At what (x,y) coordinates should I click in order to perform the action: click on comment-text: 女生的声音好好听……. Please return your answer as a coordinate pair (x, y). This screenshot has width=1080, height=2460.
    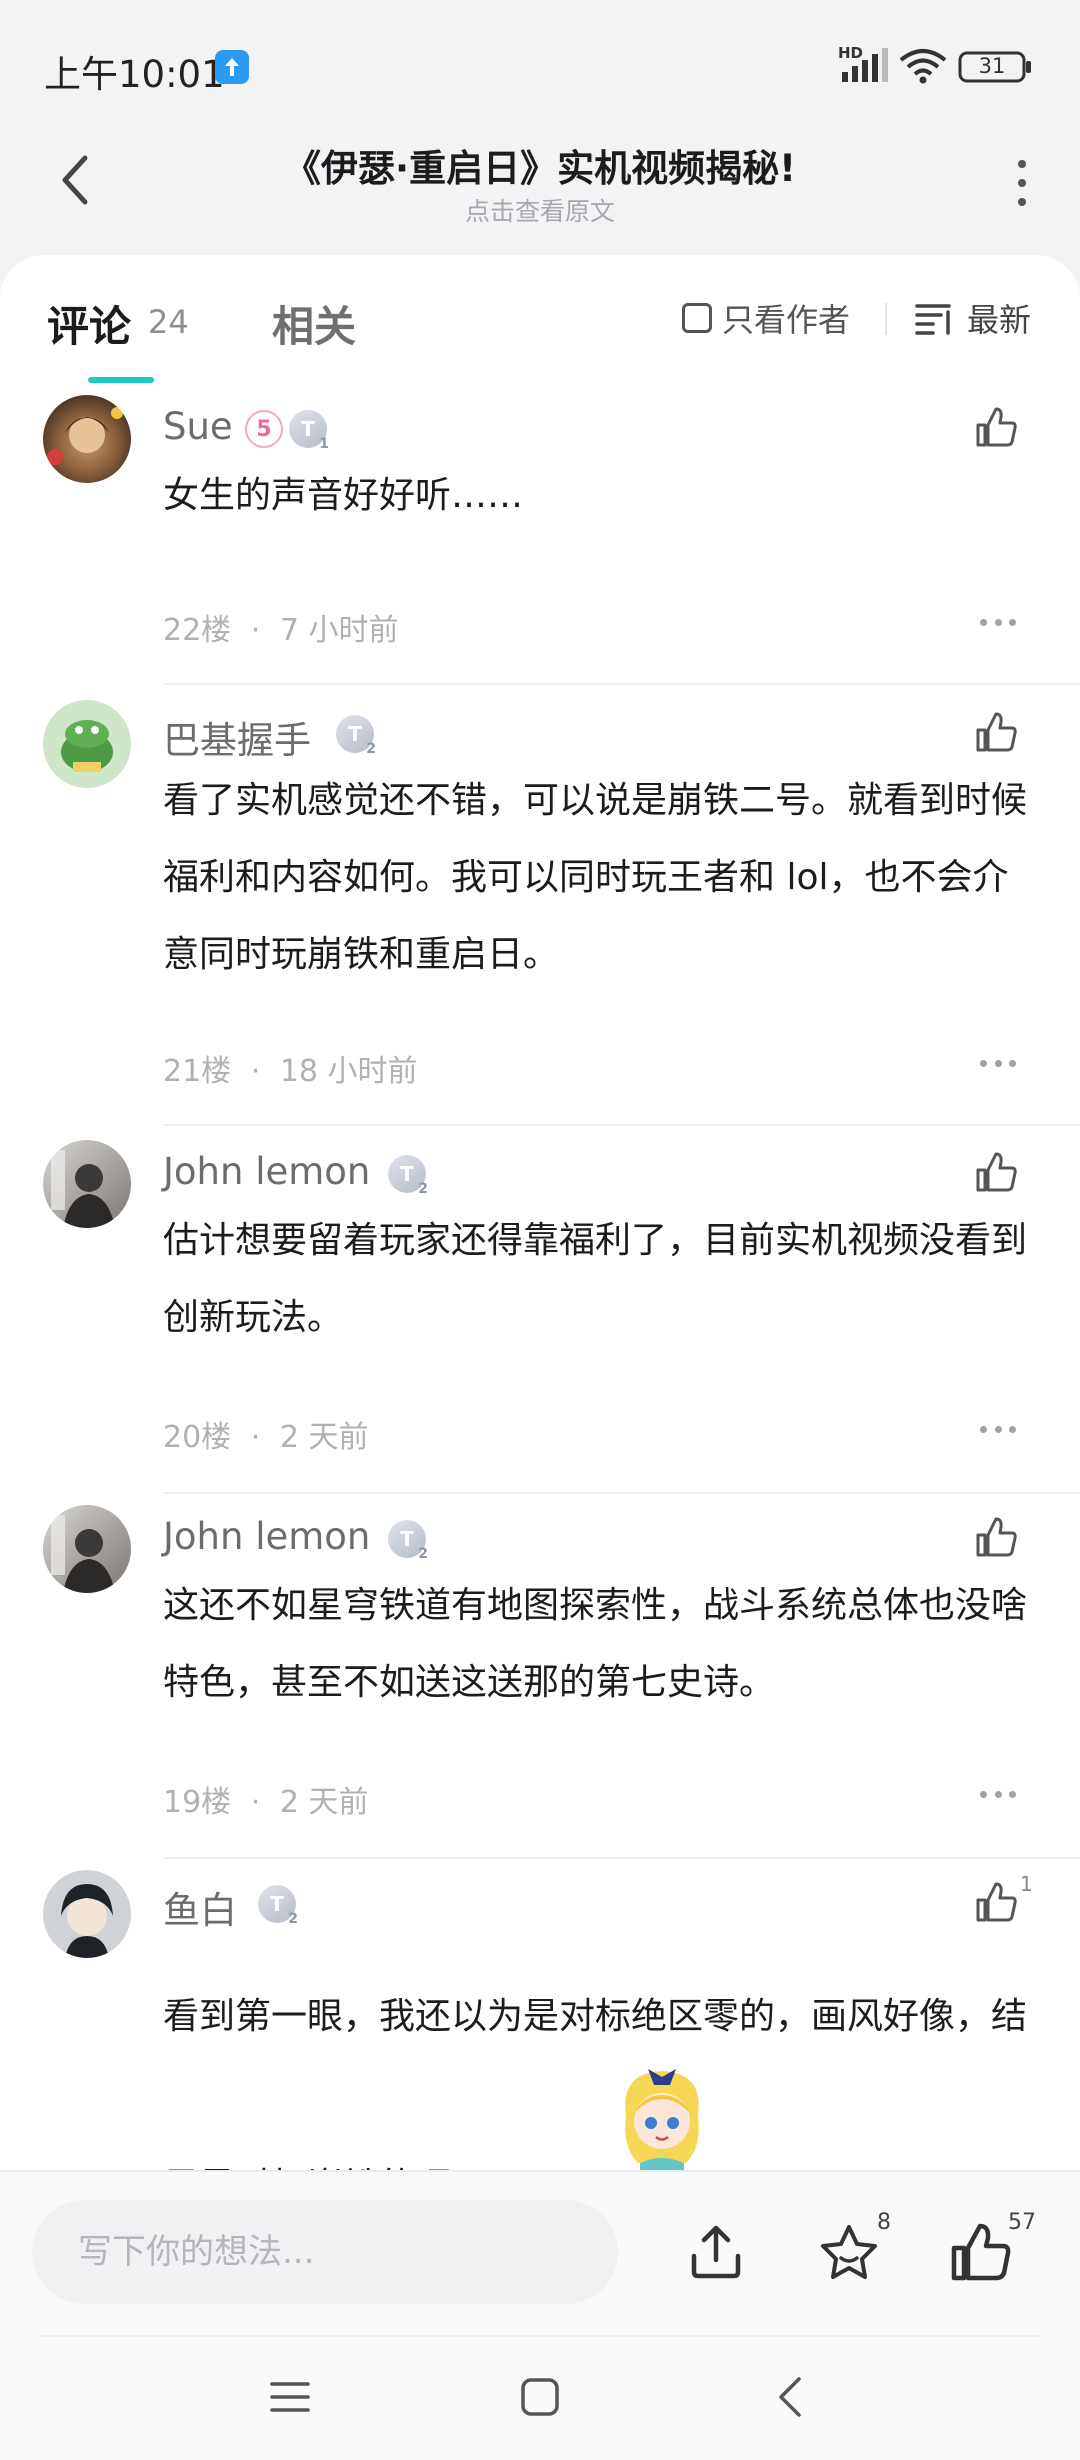
    Looking at the image, I should click on (343, 495).